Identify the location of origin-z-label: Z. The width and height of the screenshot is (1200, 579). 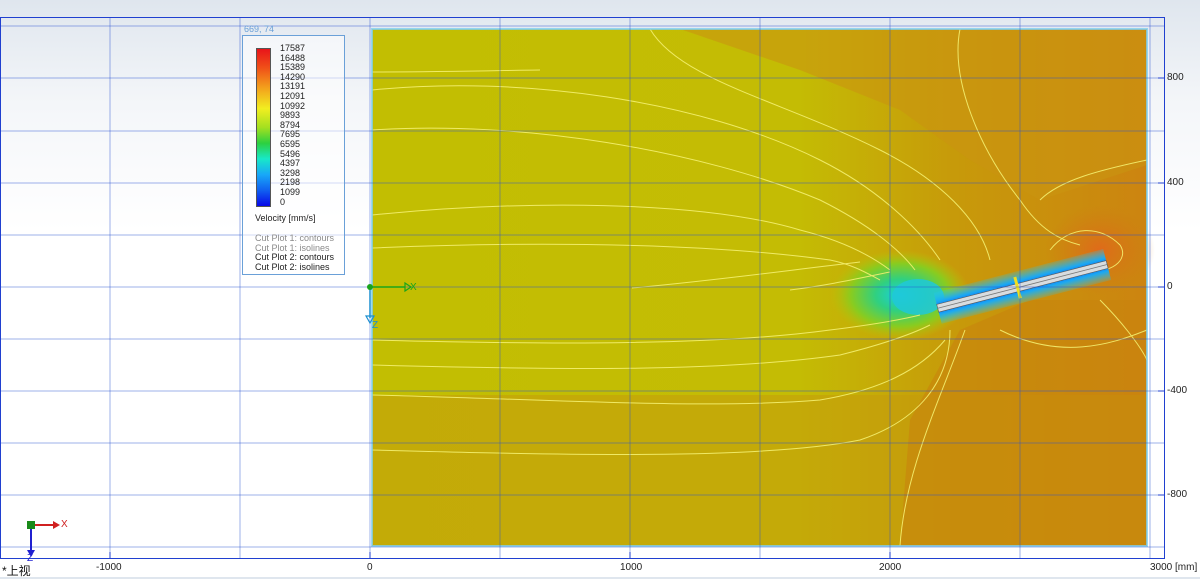
(375, 325).